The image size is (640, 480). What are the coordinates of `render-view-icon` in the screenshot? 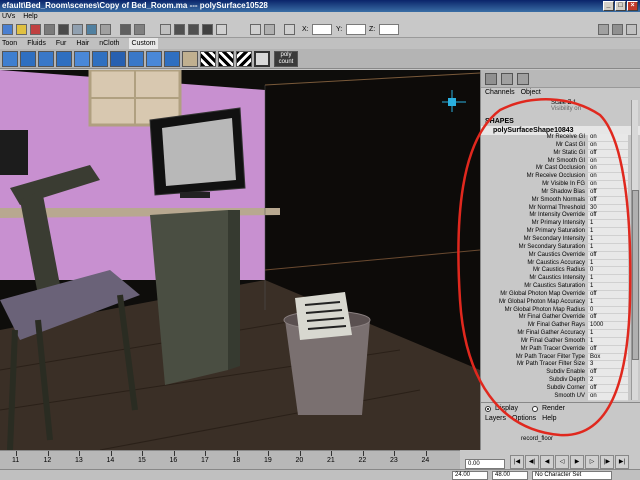 It's located at (207, 29).